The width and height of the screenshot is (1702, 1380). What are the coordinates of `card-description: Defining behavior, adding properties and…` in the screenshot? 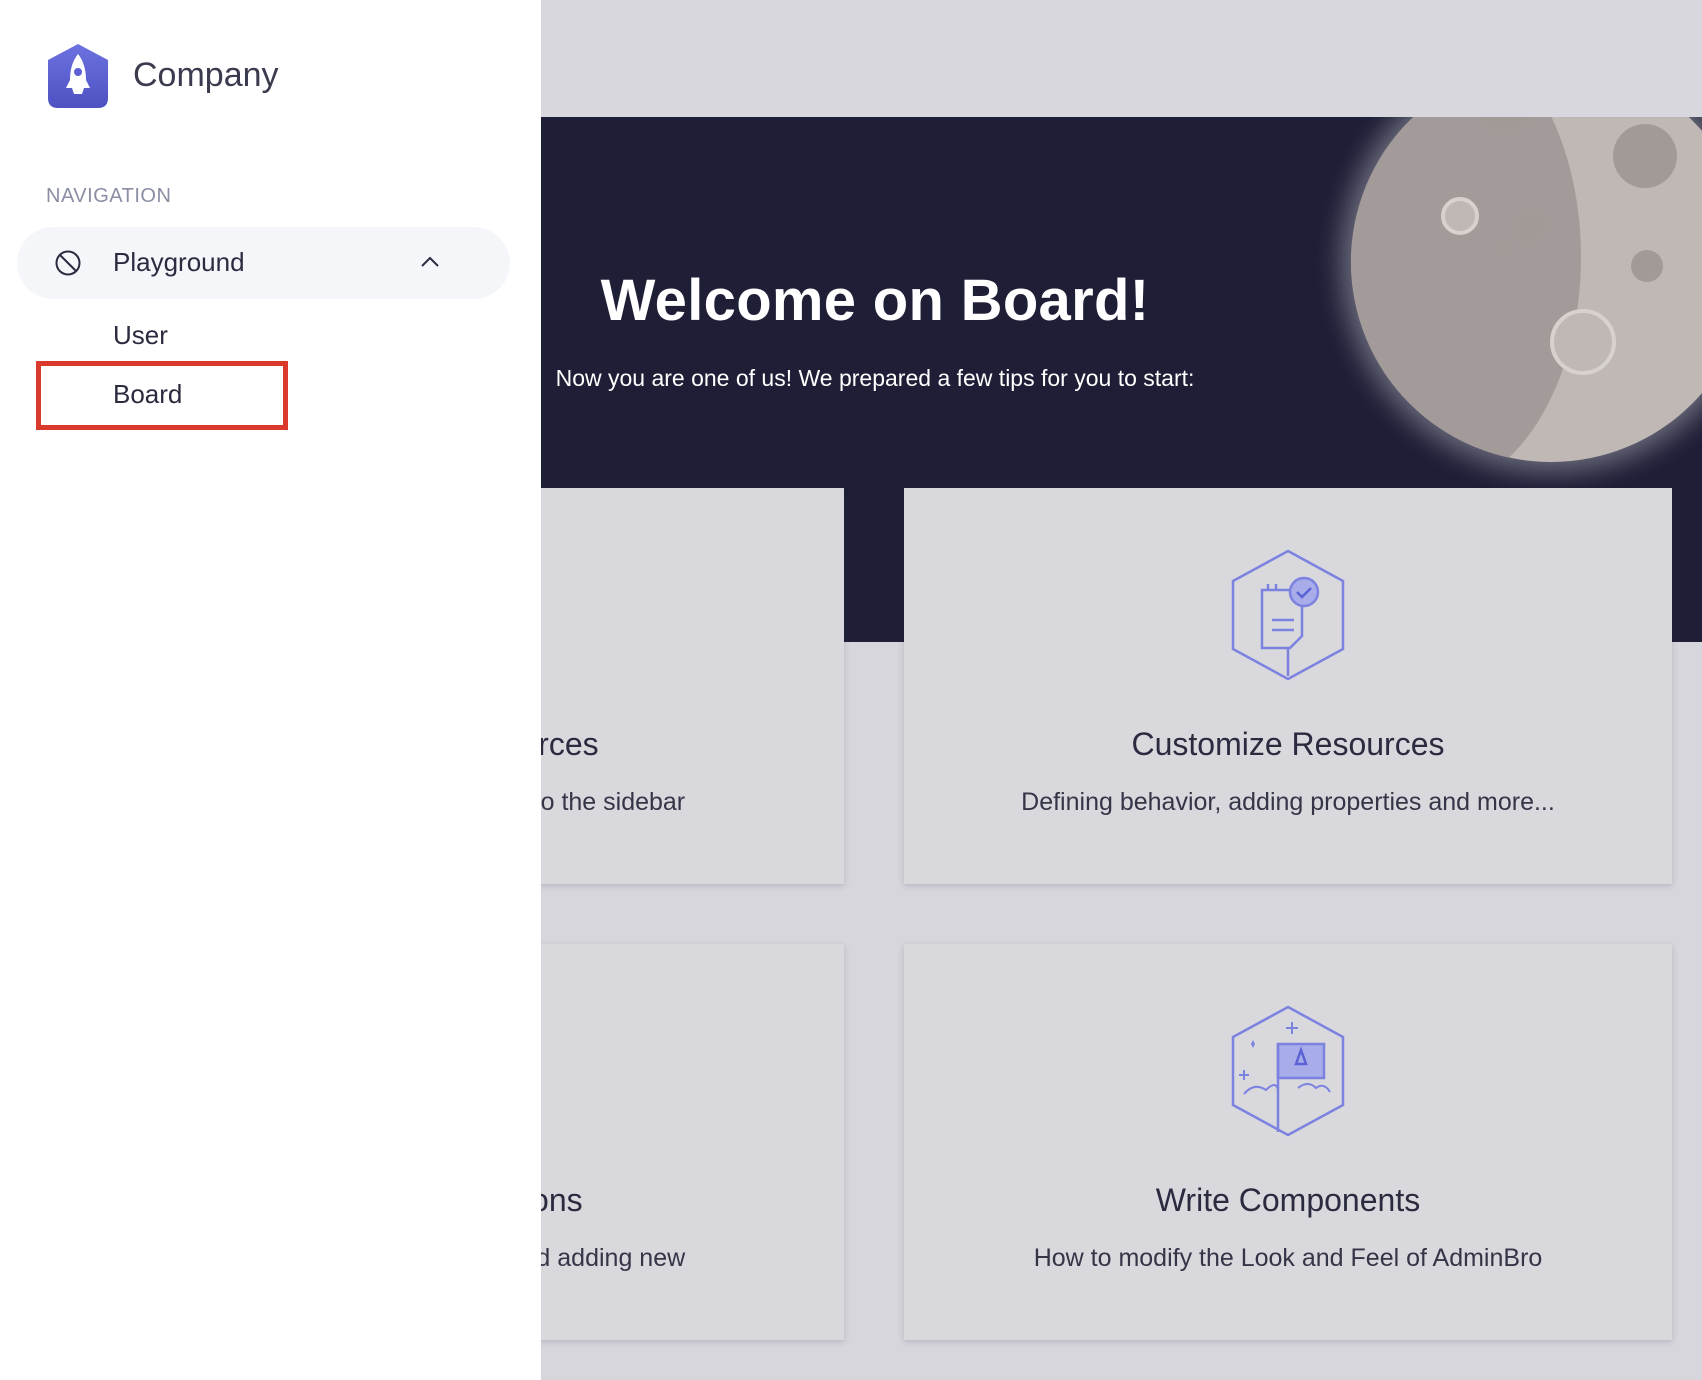 It's located at (1288, 802).